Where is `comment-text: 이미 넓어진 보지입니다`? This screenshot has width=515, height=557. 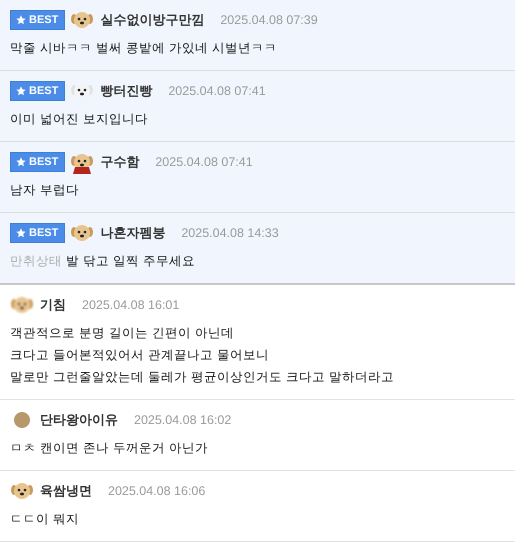 comment-text: 이미 넓어진 보지입니다 is located at coordinates (79, 119).